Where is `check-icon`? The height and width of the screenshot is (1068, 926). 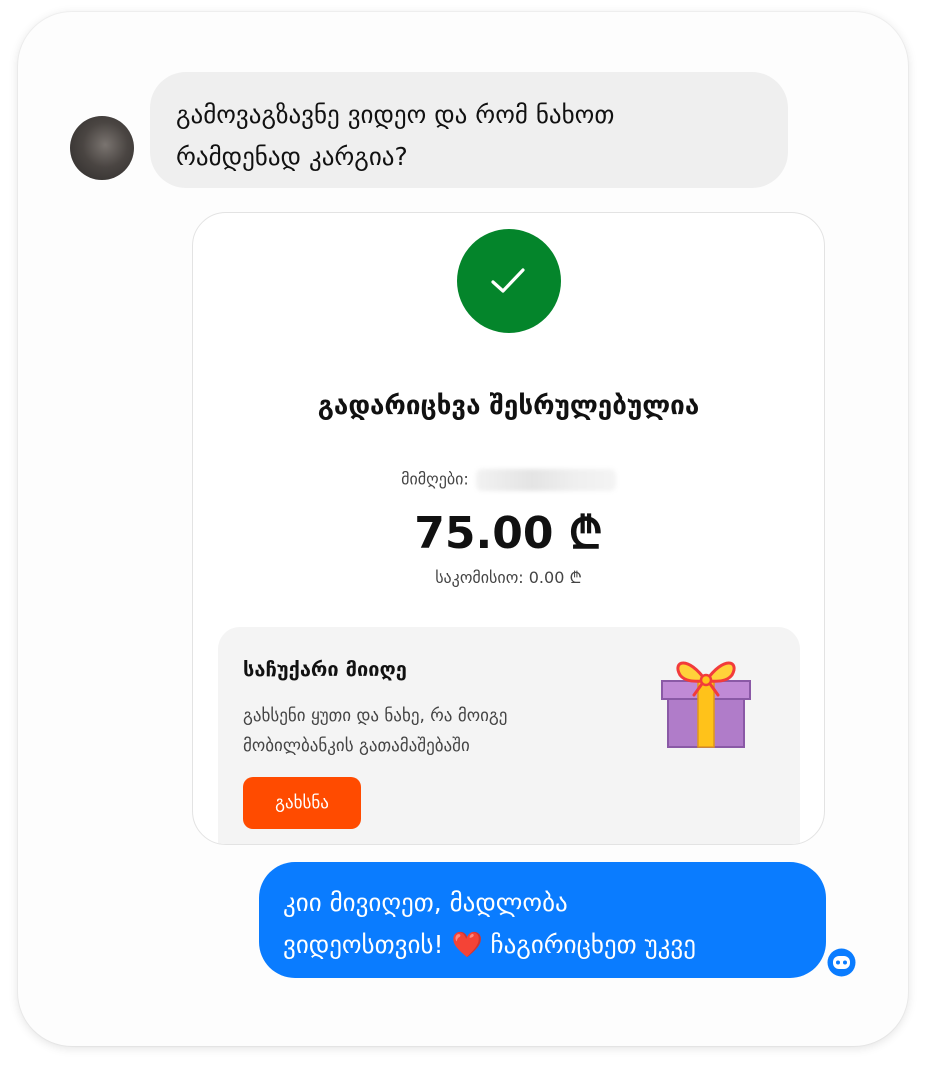 check-icon is located at coordinates (508, 280).